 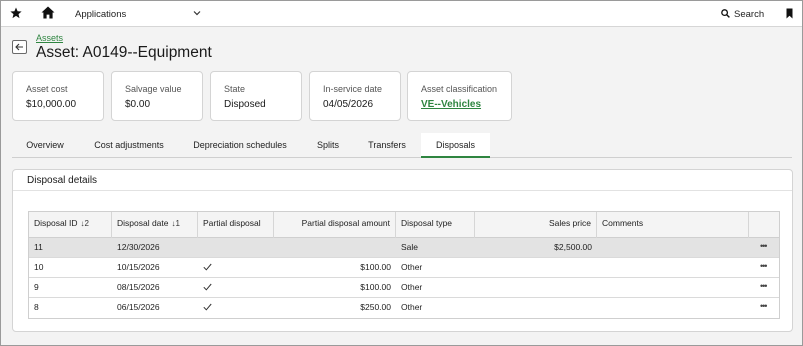 I want to click on back-button, so click(x=19, y=47).